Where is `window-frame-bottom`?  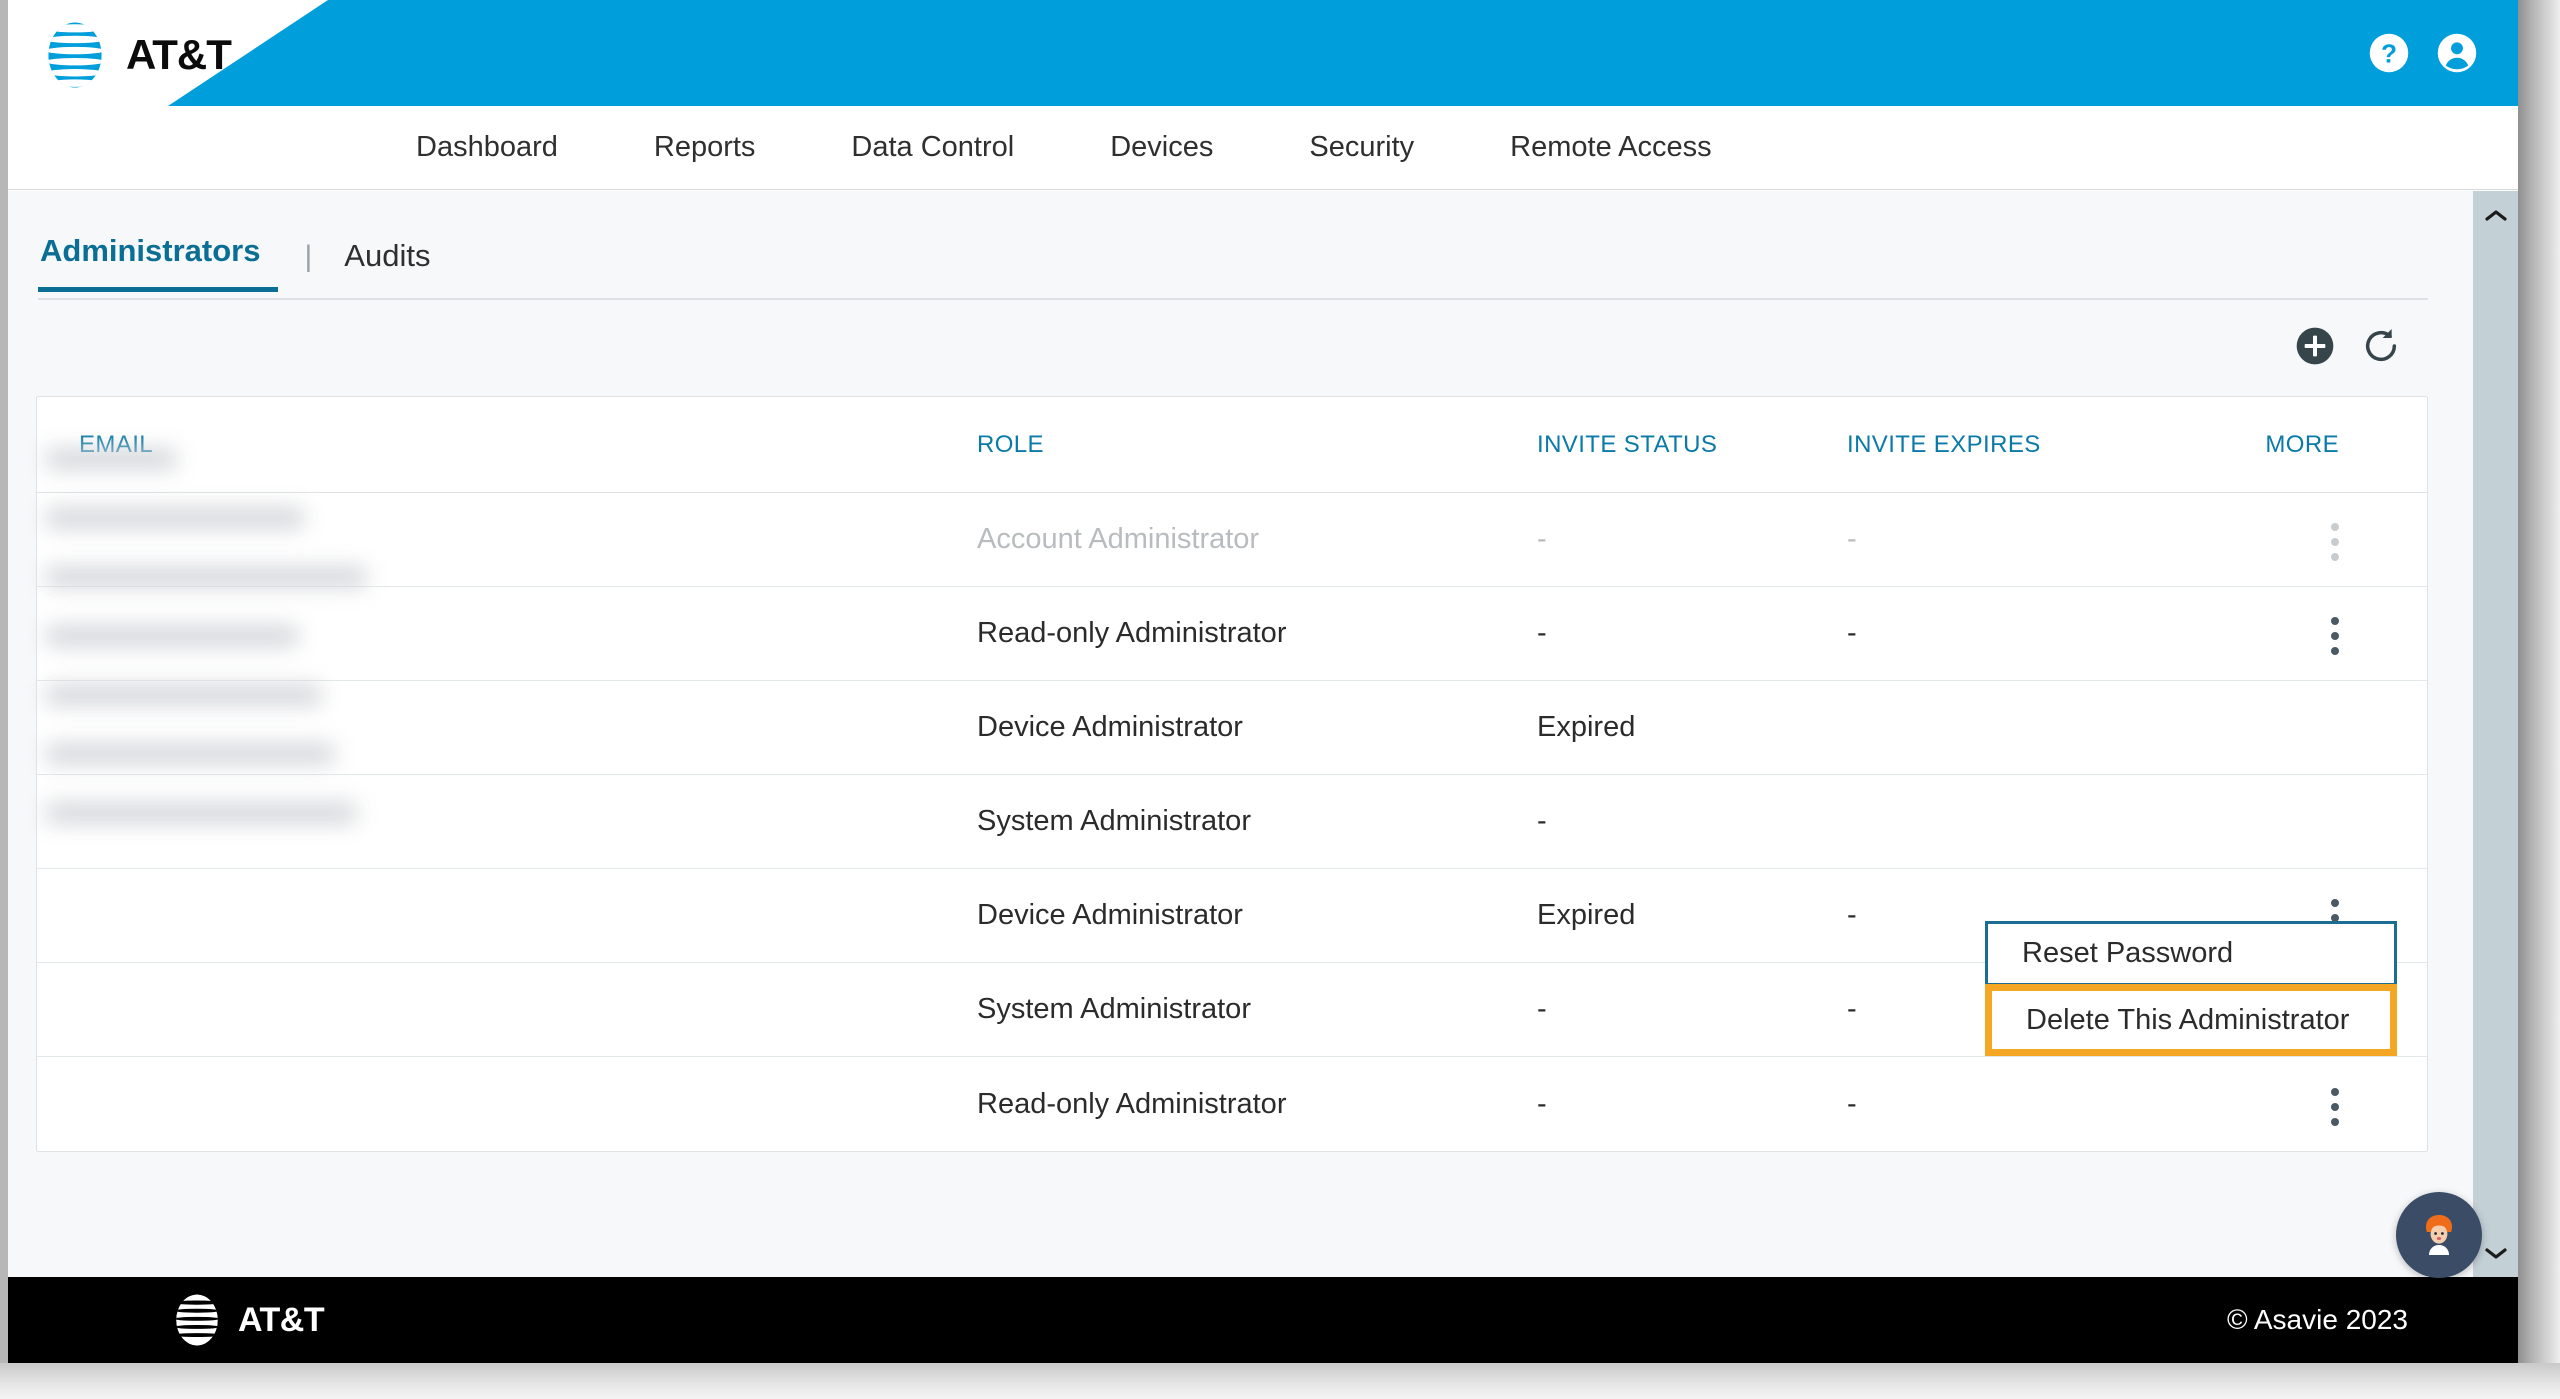 window-frame-bottom is located at coordinates (1280, 1381).